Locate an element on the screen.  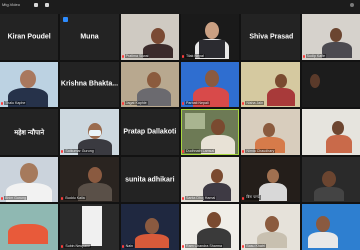
door-background is located at coordinates (92, 226).